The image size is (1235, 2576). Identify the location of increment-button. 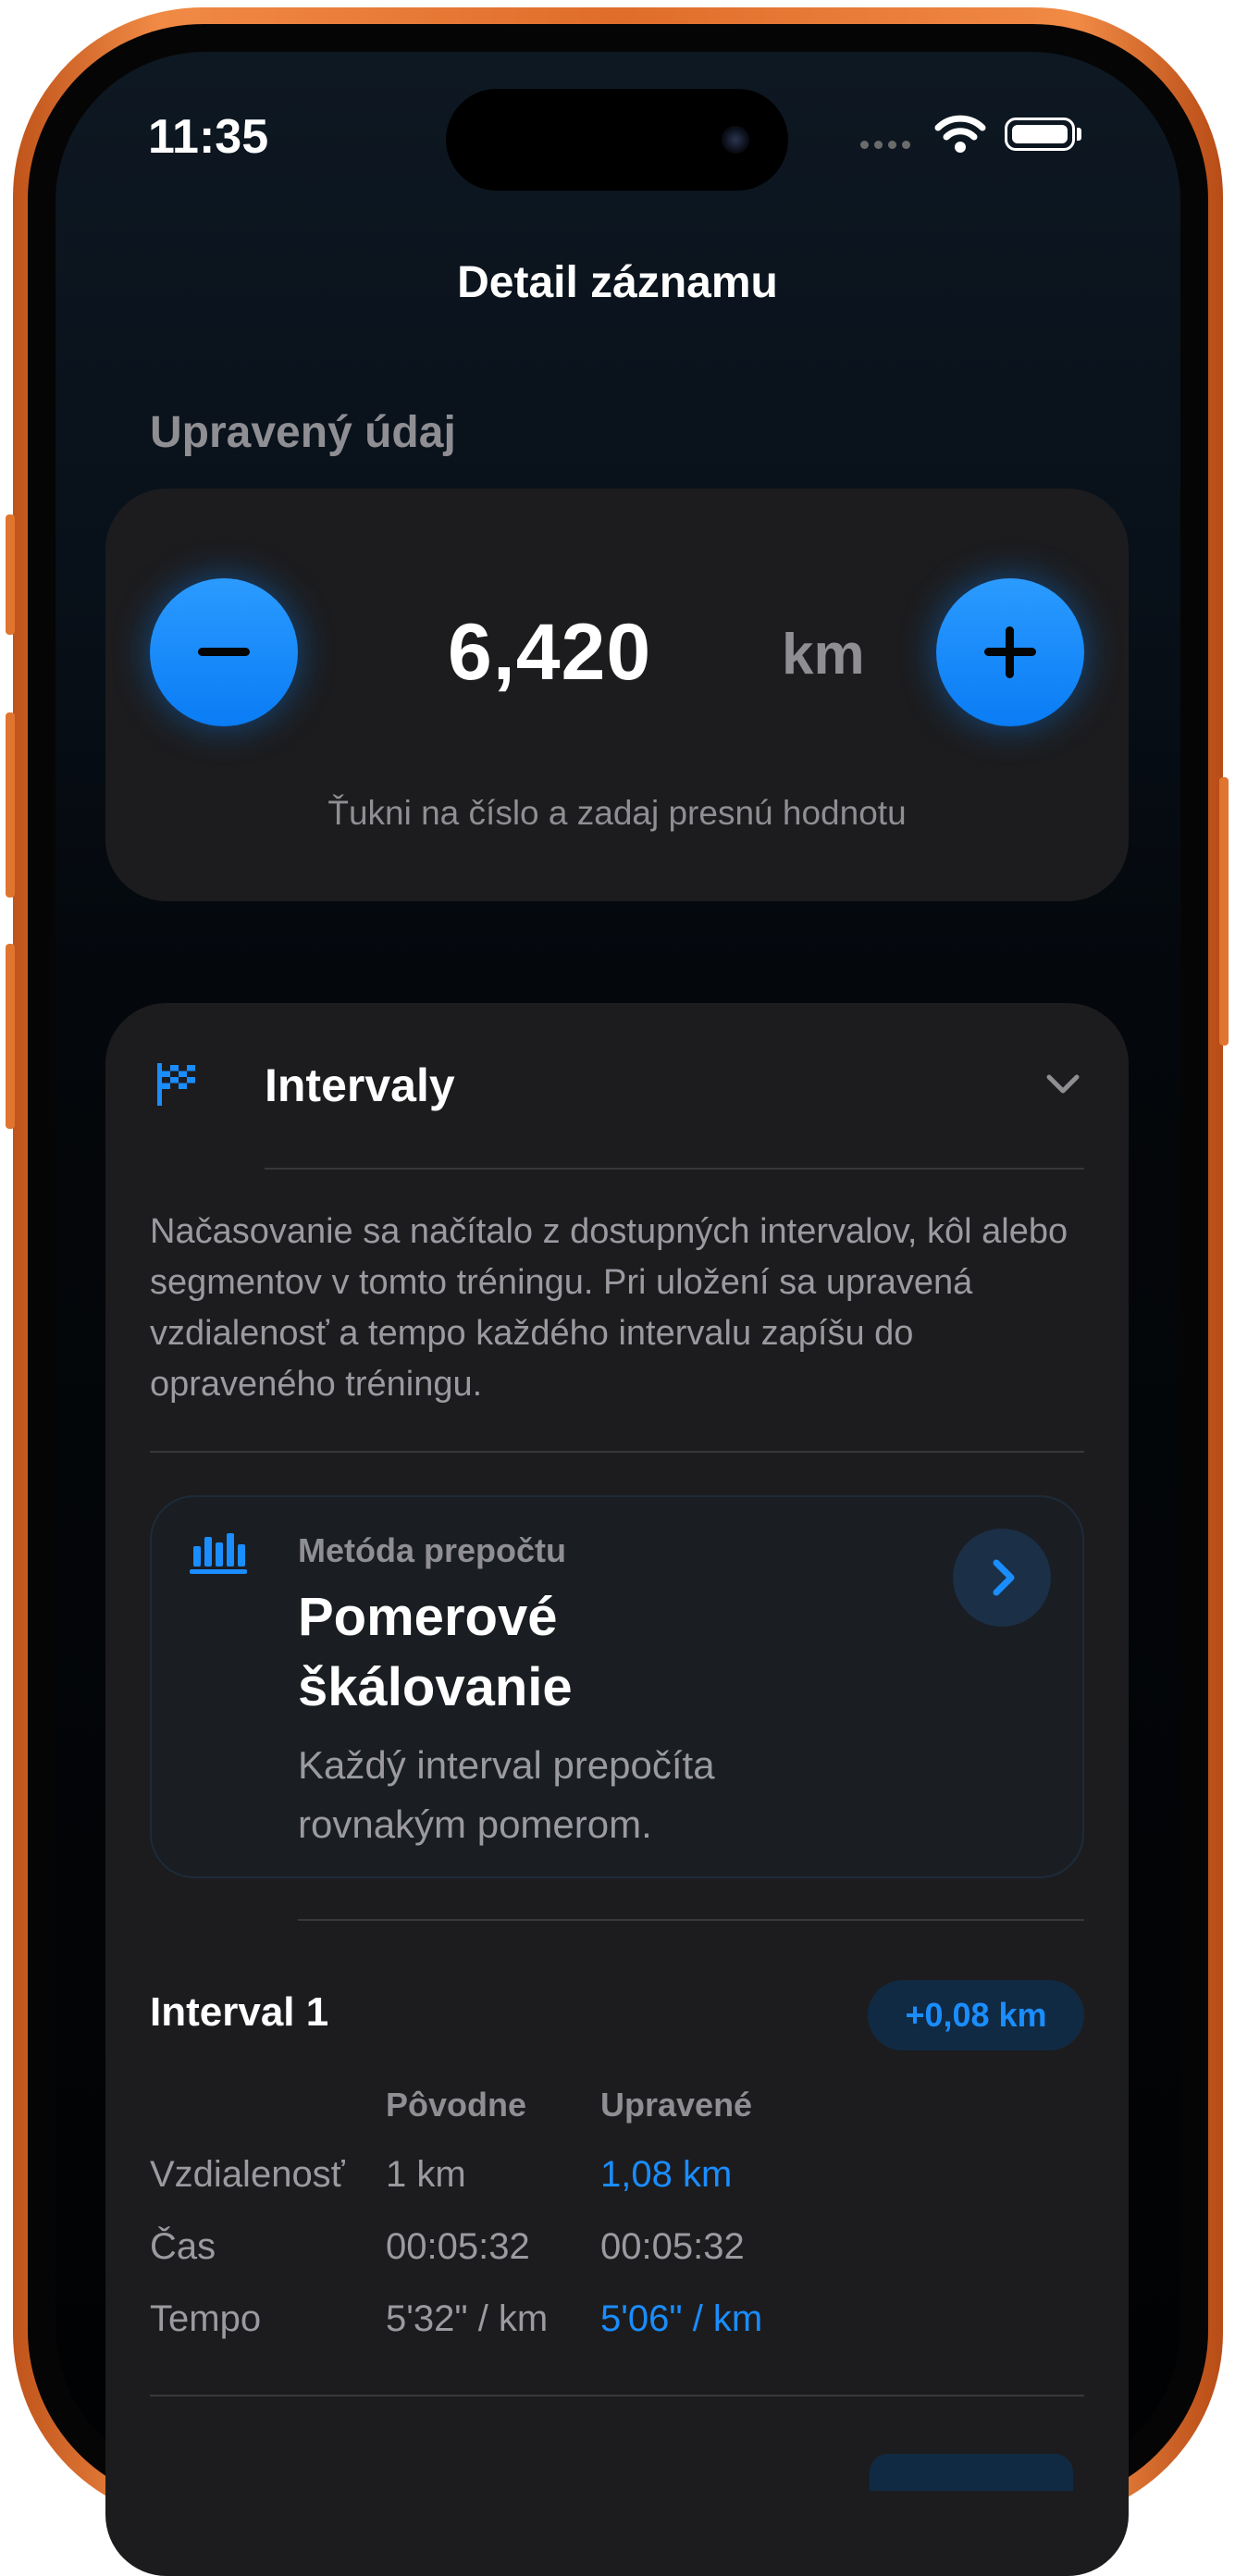
(1010, 652).